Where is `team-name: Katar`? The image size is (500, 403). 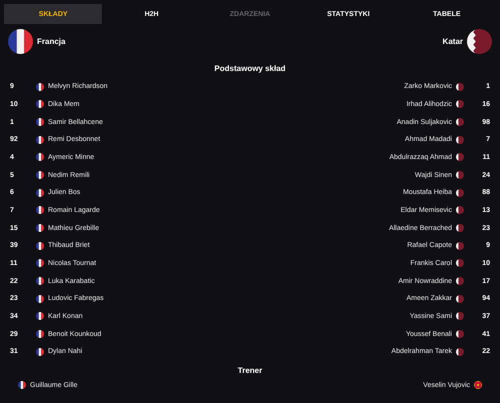
team-name: Katar is located at coordinates (452, 41).